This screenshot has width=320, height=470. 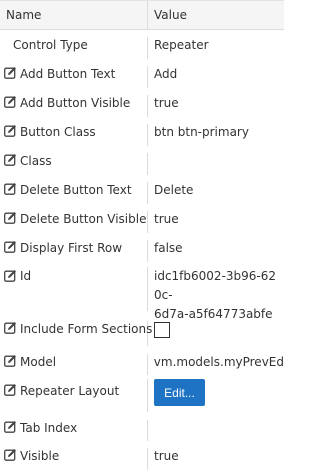 I want to click on property-row-delete-button-text: Delete Button Text Delete, so click(x=142, y=189).